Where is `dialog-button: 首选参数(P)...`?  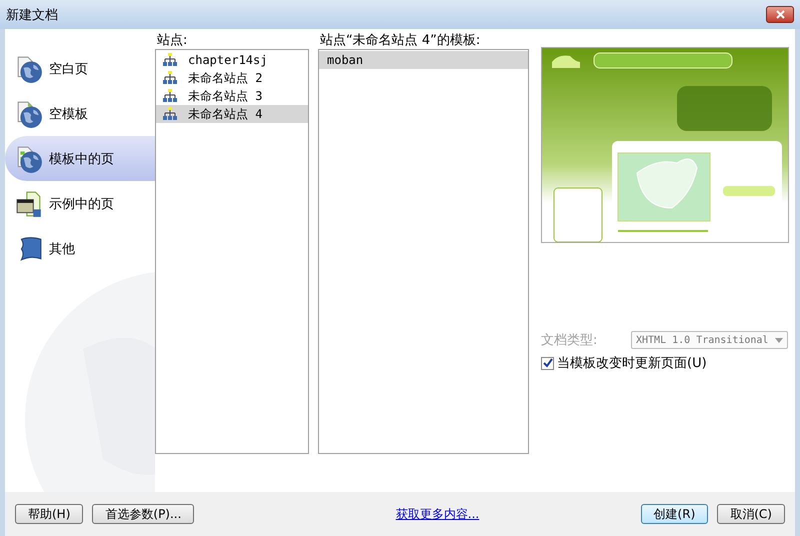
dialog-button: 首选参数(P)... is located at coordinates (143, 514).